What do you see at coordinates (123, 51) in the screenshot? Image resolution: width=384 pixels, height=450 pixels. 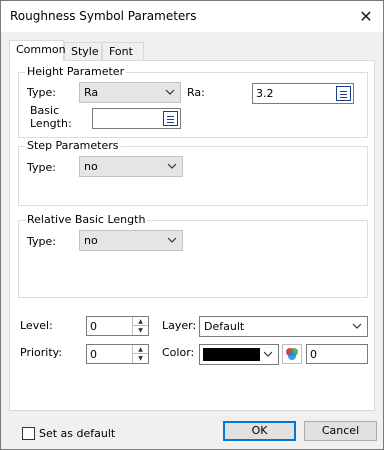 I see `tab-font: Font` at bounding box center [123, 51].